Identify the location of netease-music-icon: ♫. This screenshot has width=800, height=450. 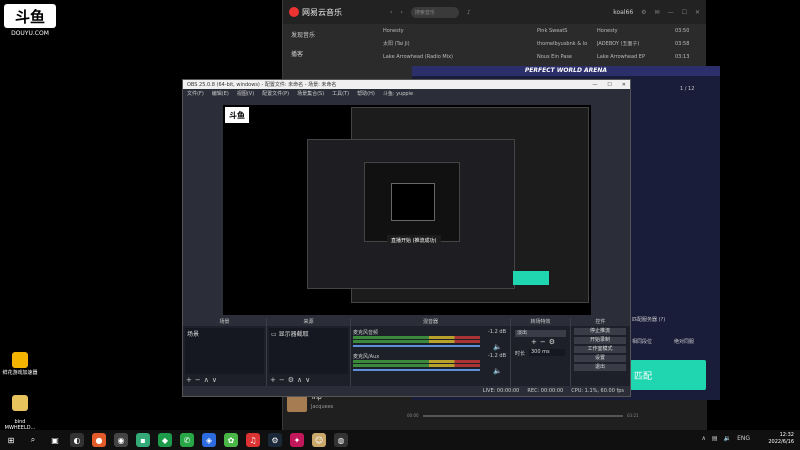
(253, 440).